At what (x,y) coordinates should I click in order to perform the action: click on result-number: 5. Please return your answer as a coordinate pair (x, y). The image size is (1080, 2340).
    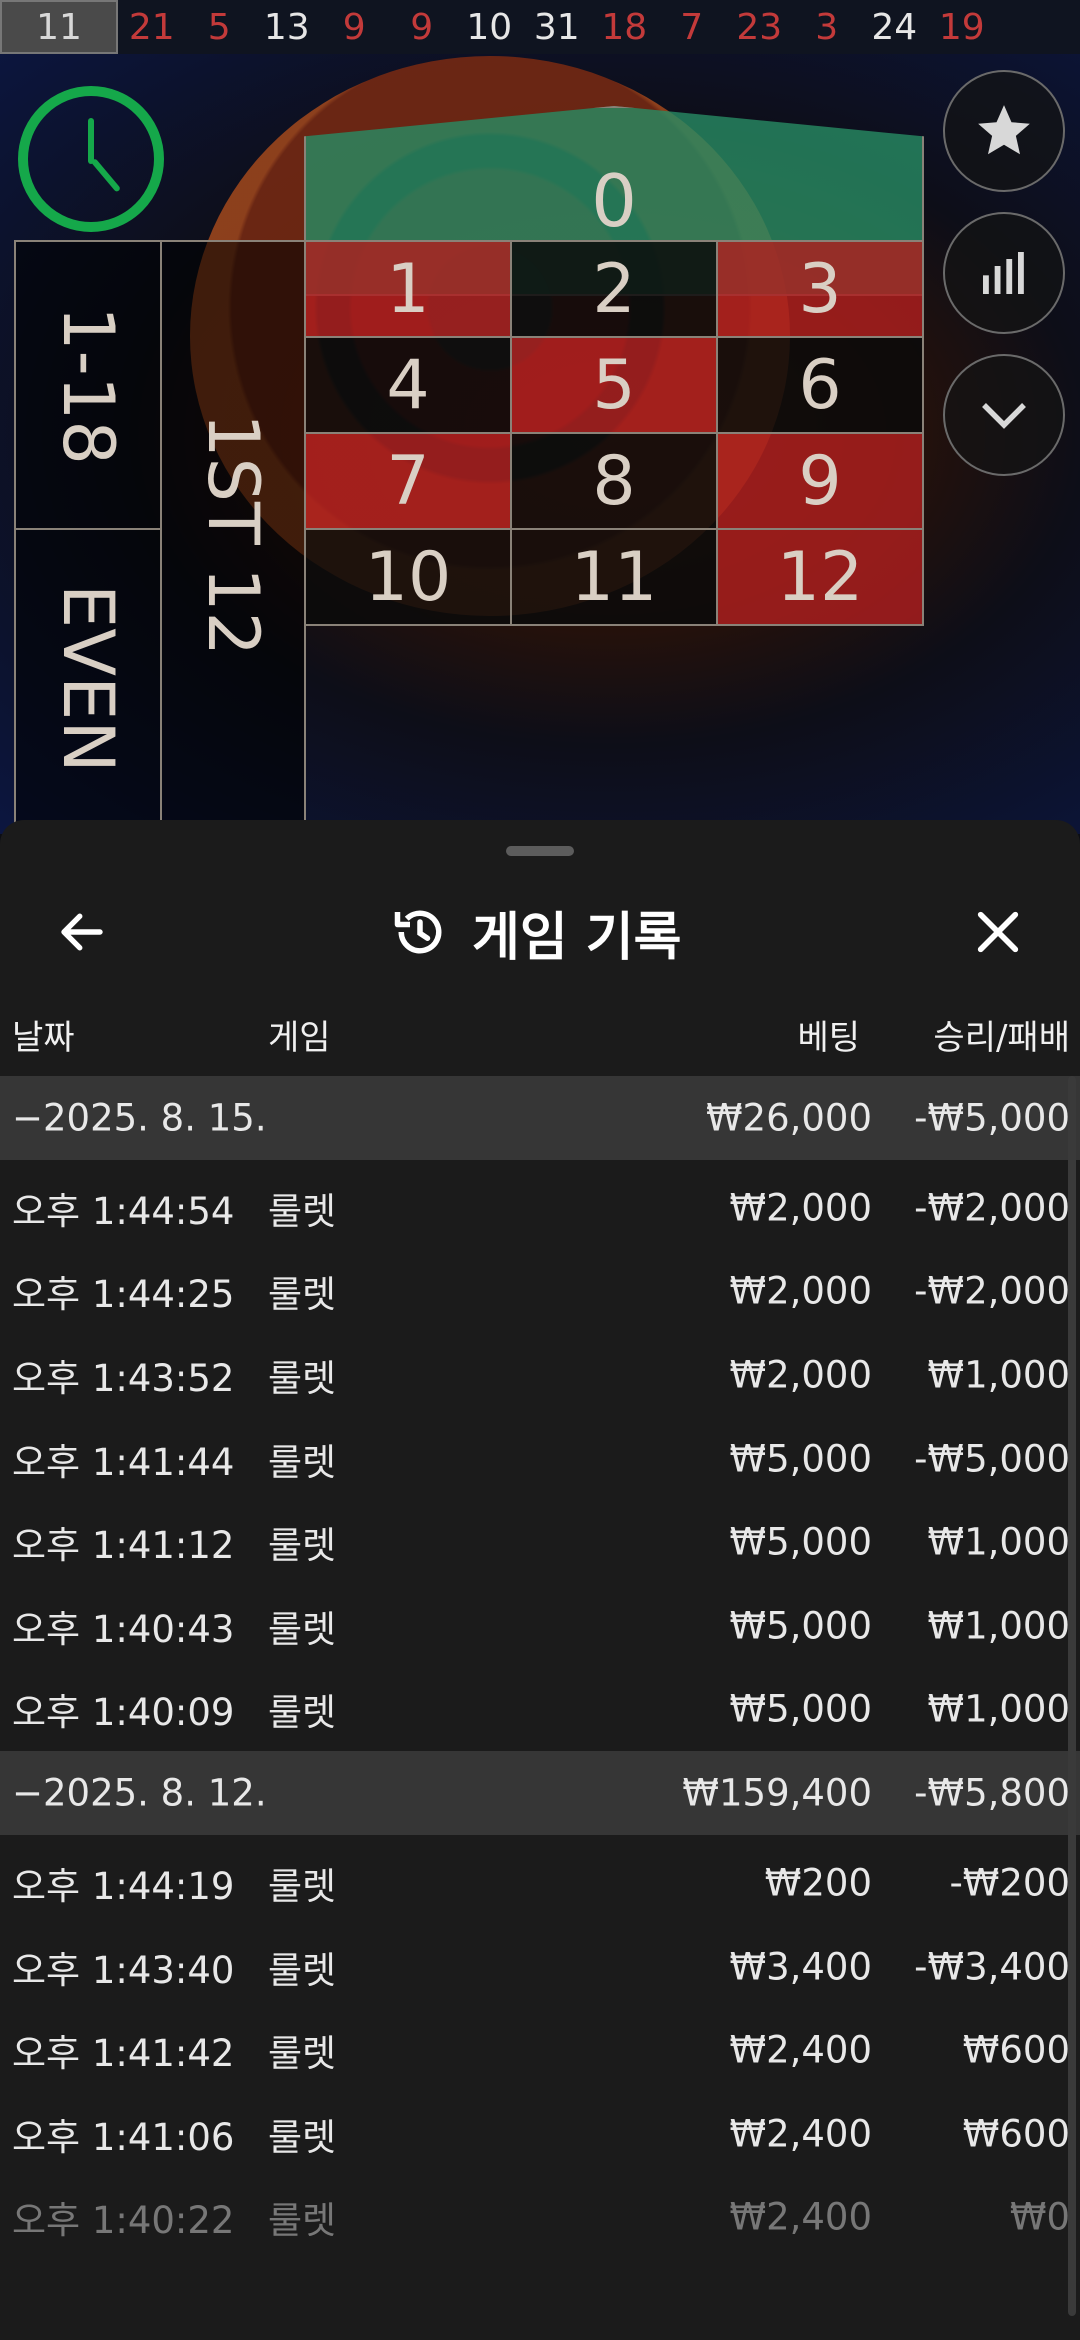
    Looking at the image, I should click on (219, 27).